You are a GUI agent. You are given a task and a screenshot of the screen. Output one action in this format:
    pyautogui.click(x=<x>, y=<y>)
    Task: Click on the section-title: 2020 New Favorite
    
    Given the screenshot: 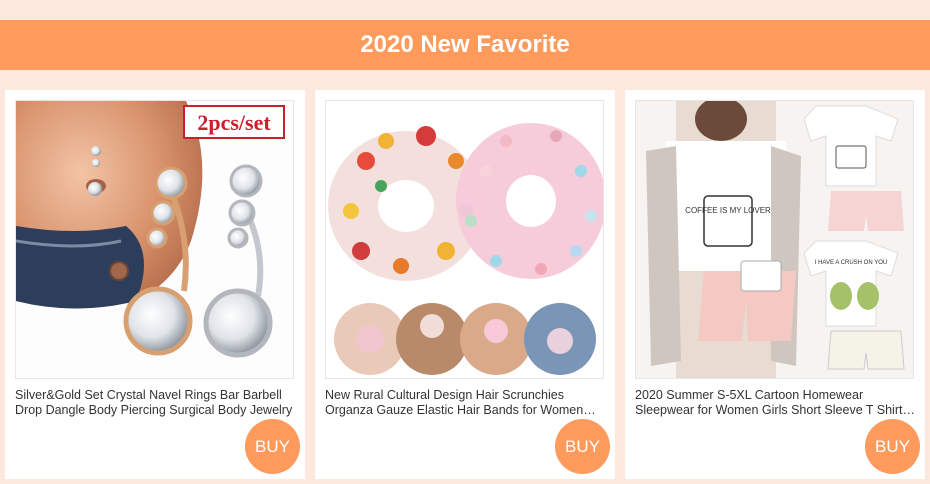 What is the action you would take?
    pyautogui.click(x=465, y=44)
    